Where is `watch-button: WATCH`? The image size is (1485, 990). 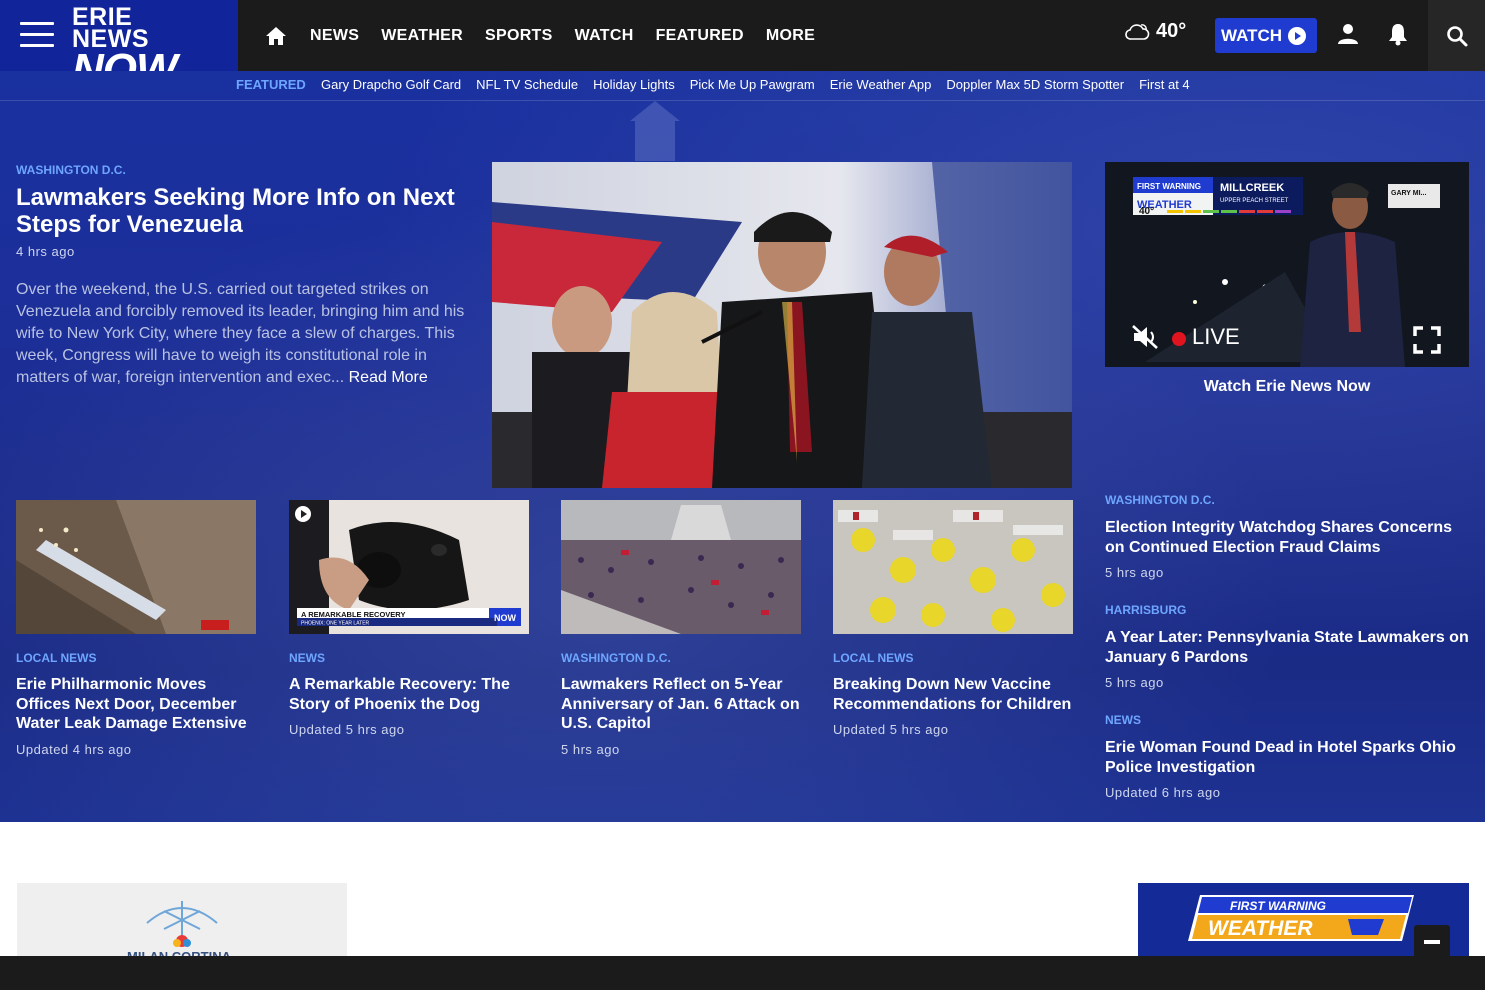
watch-button: WATCH is located at coordinates (1266, 35).